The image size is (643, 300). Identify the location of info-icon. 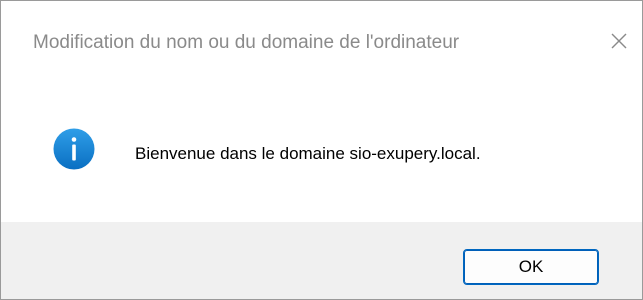
(74, 149).